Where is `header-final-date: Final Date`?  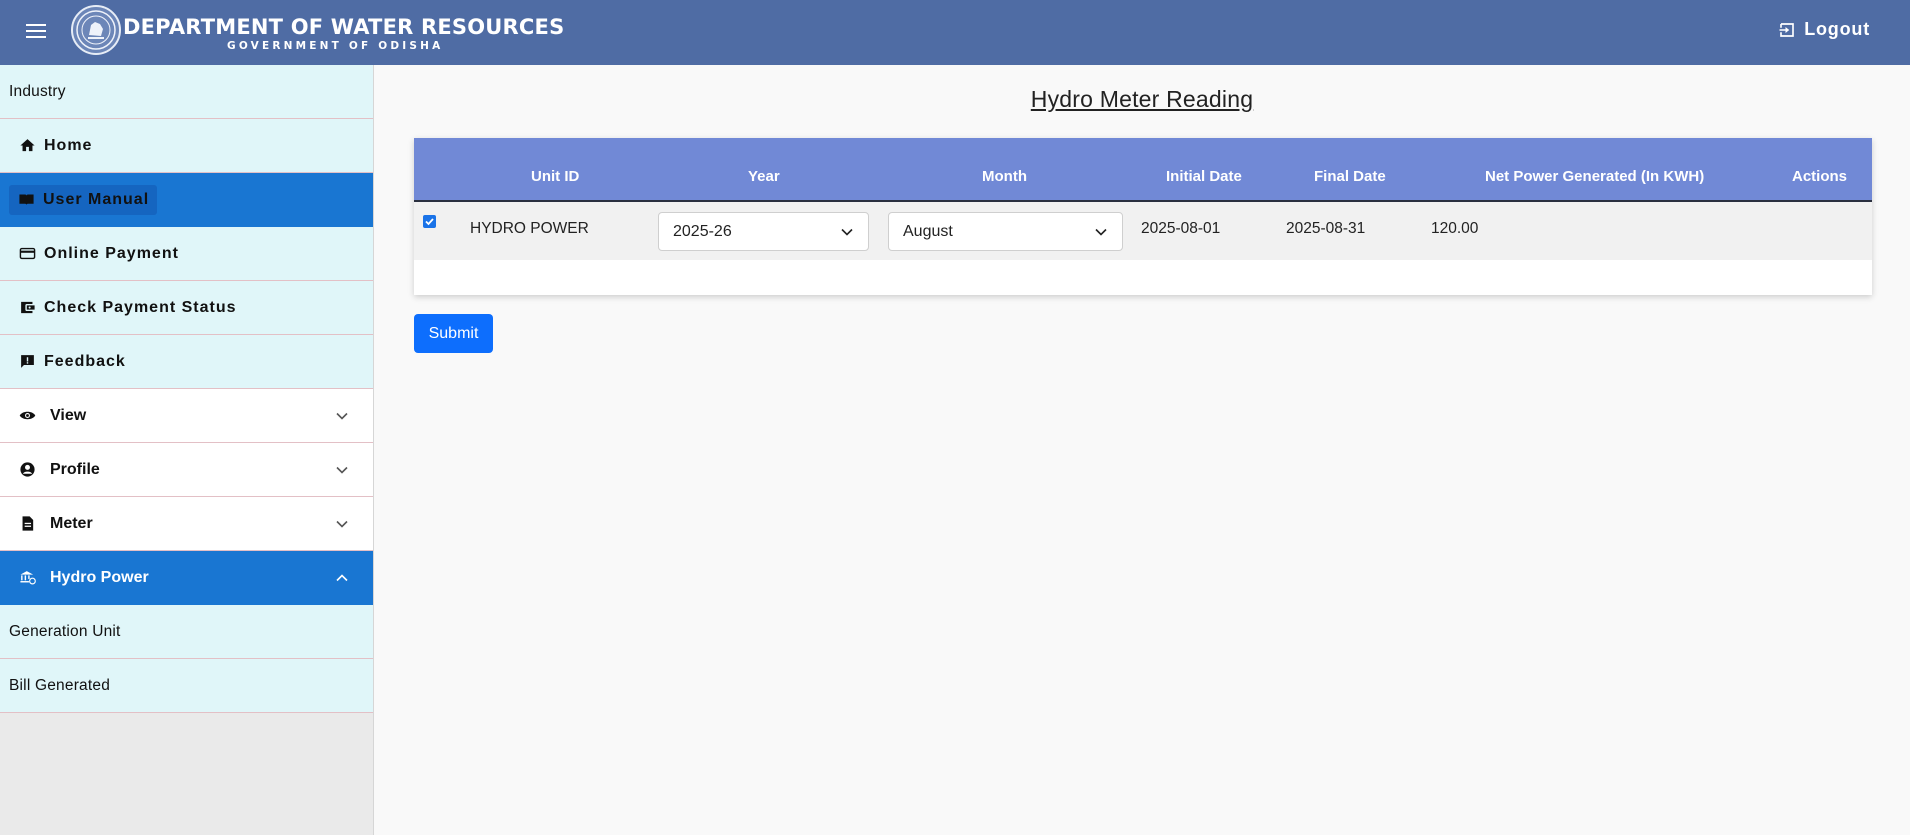
header-final-date: Final Date is located at coordinates (1350, 176).